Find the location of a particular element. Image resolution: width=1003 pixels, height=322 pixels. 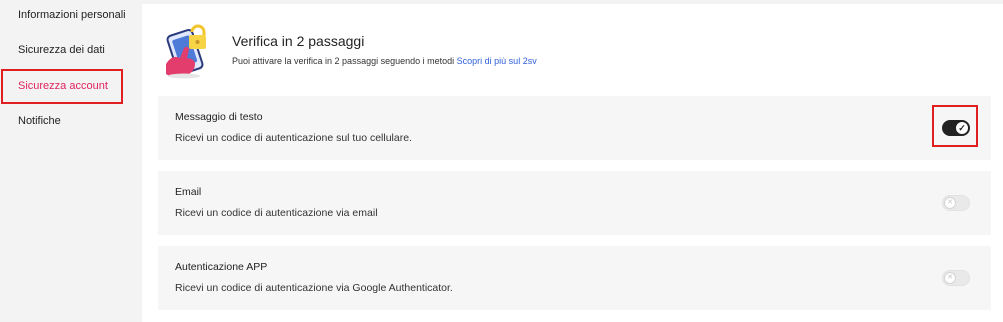

method-title: Messaggio di testo is located at coordinates (219, 117).